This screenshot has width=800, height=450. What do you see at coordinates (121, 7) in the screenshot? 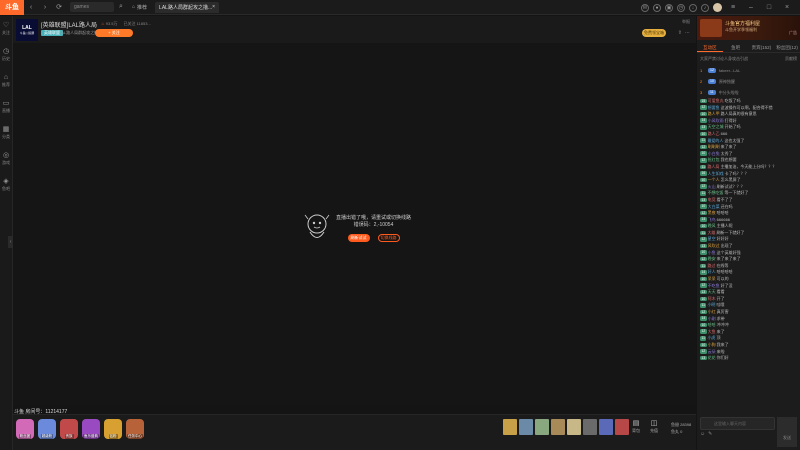
I see `search-icon: ⌕` at bounding box center [121, 7].